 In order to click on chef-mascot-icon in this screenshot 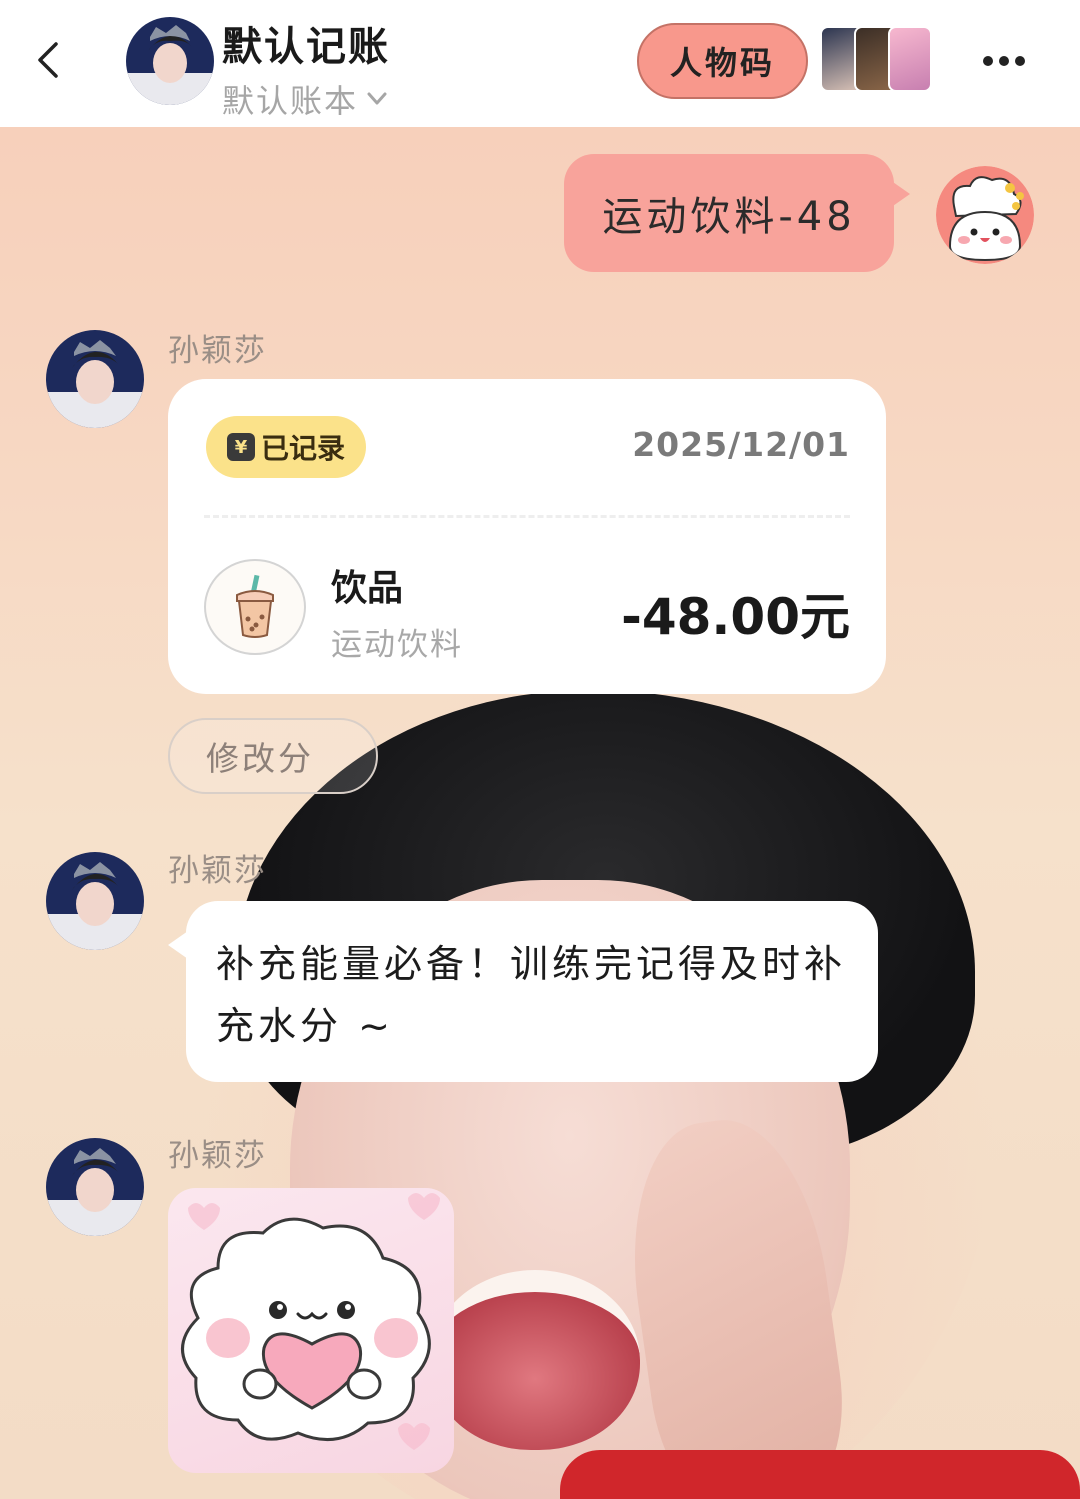, I will do `click(985, 215)`.